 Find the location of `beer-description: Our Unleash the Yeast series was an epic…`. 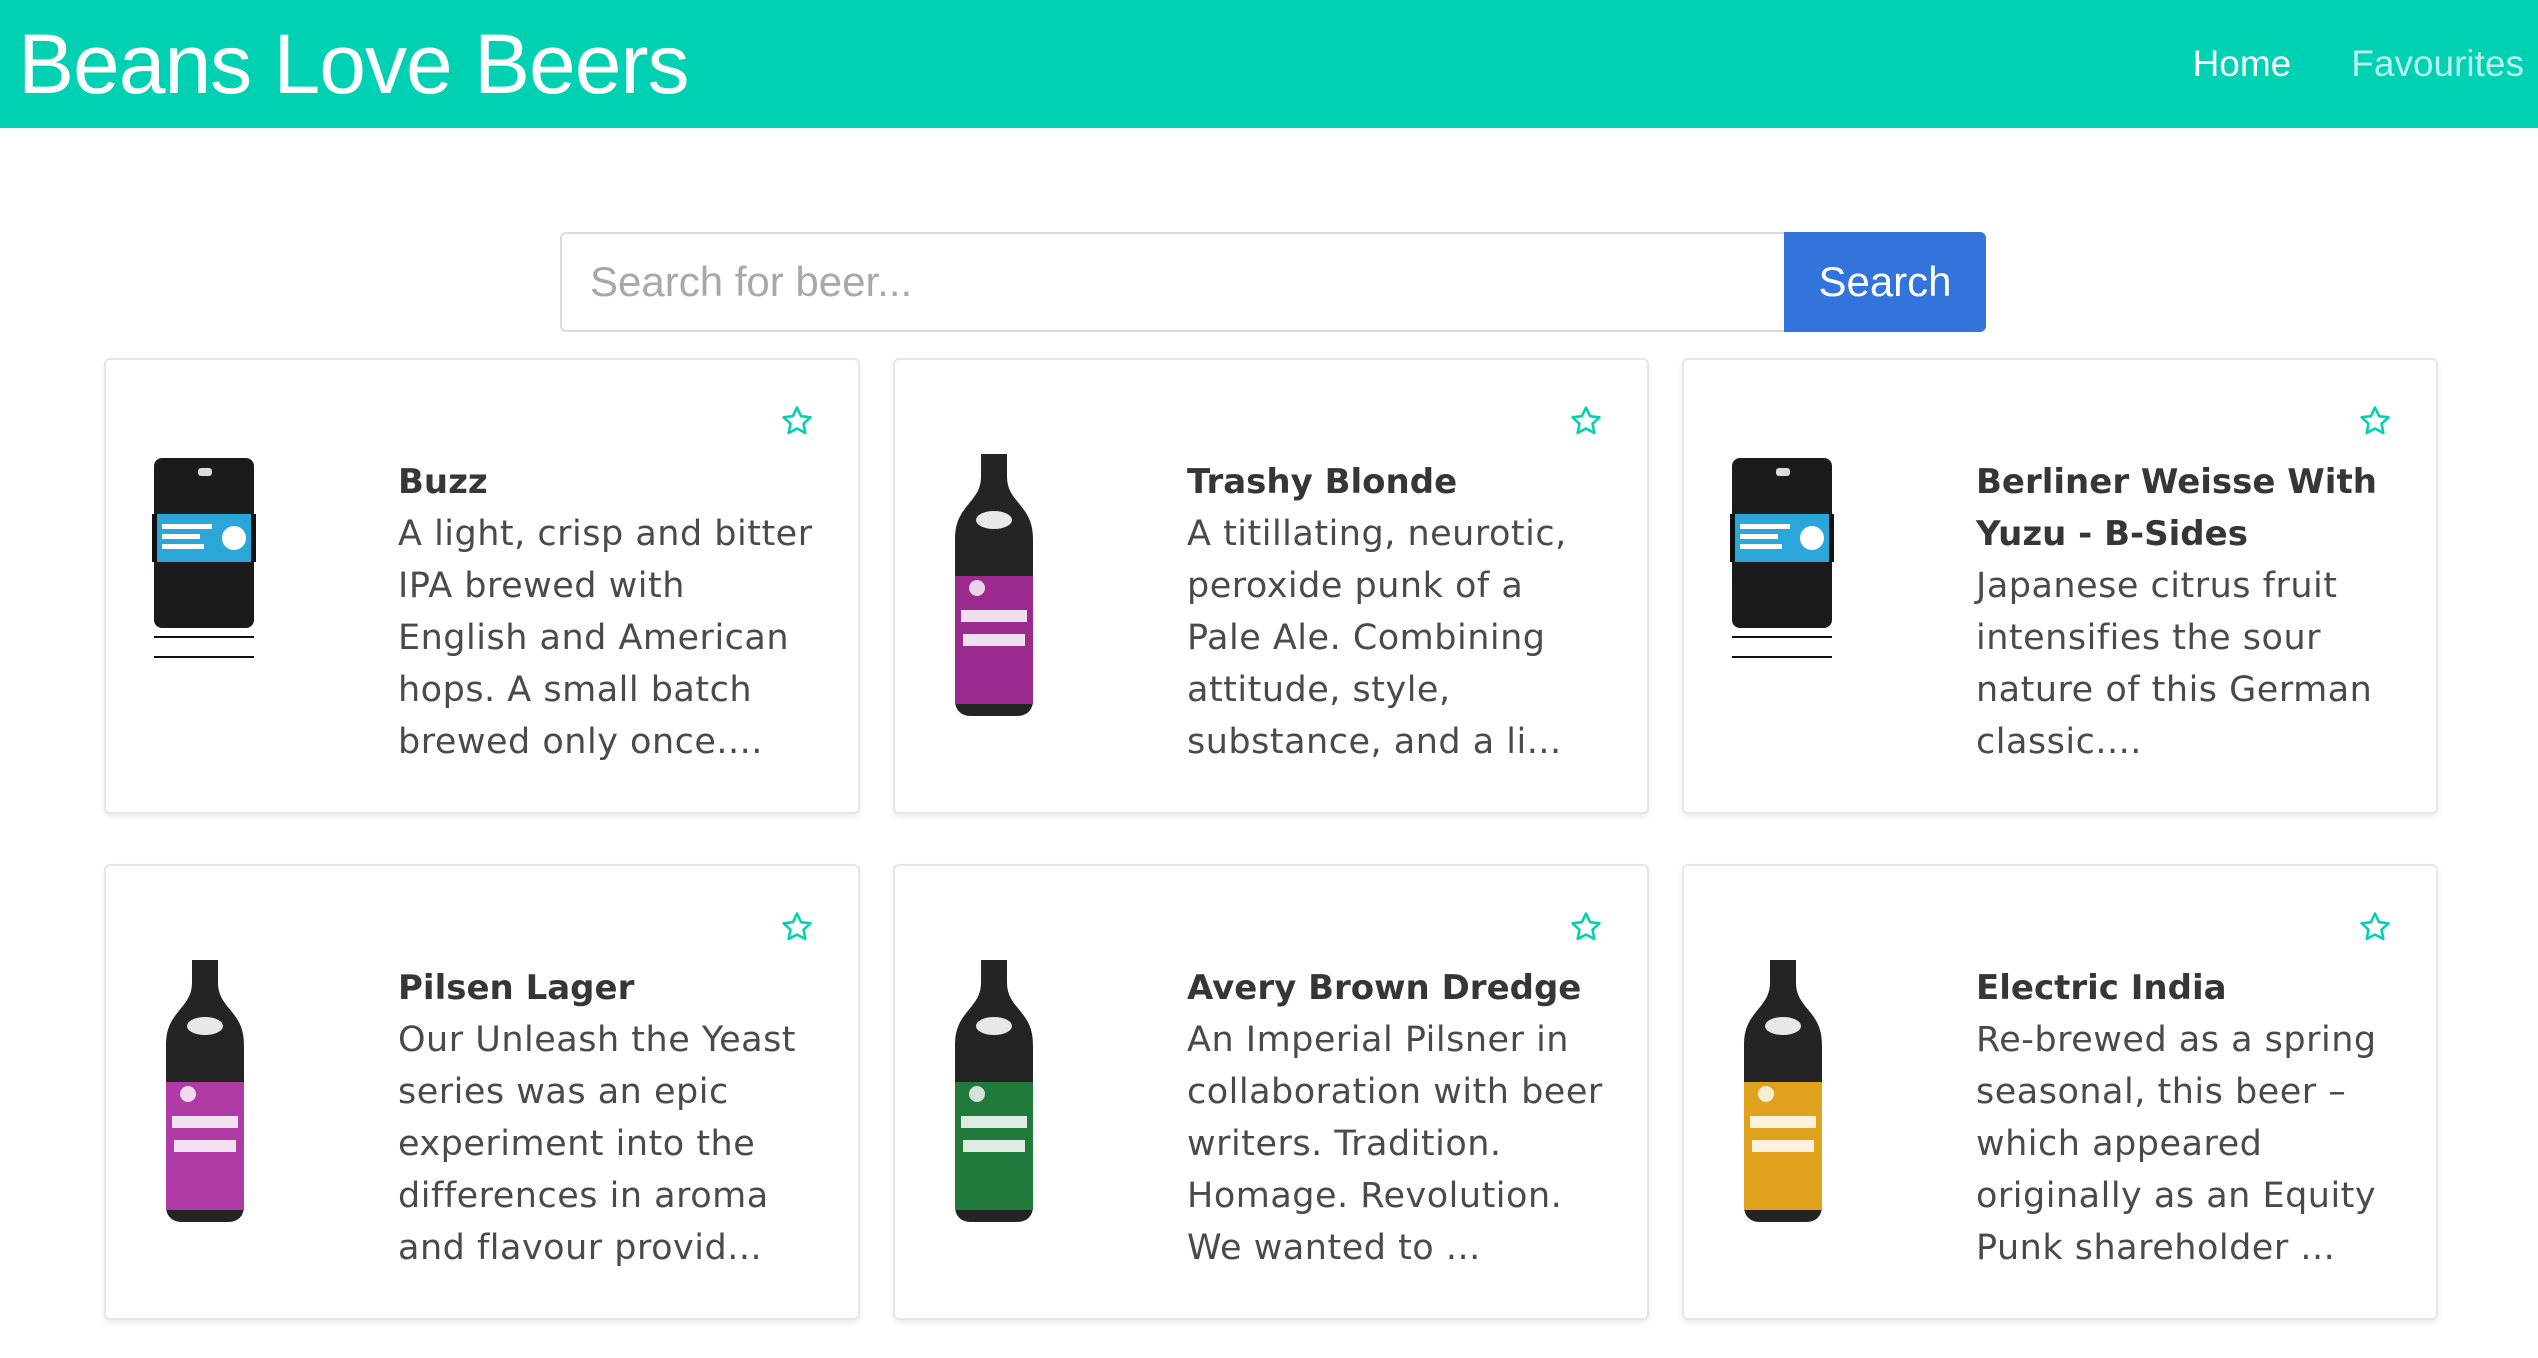

beer-description: Our Unleash the Yeast series was an epic… is located at coordinates (597, 1144).